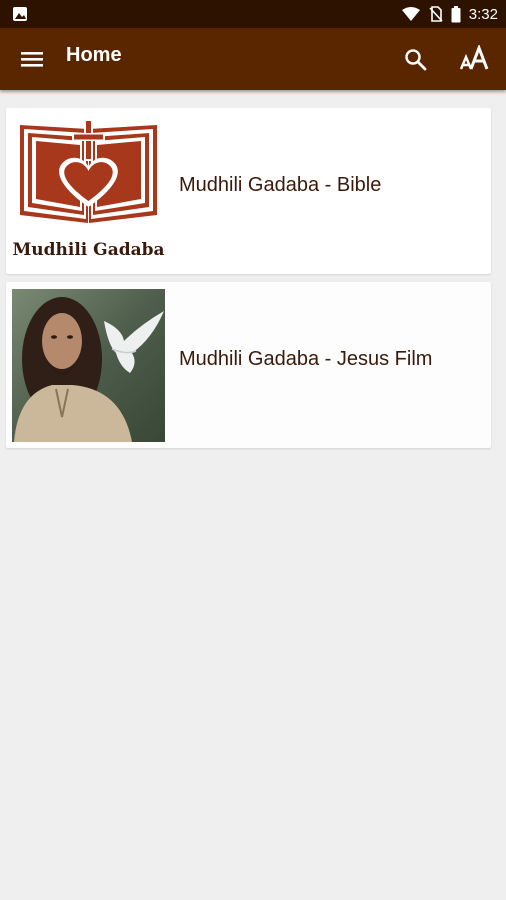 The image size is (506, 900). Describe the element at coordinates (306, 359) in the screenshot. I see `list-item-title: Mudhili Gadaba - Jesus Film` at that location.